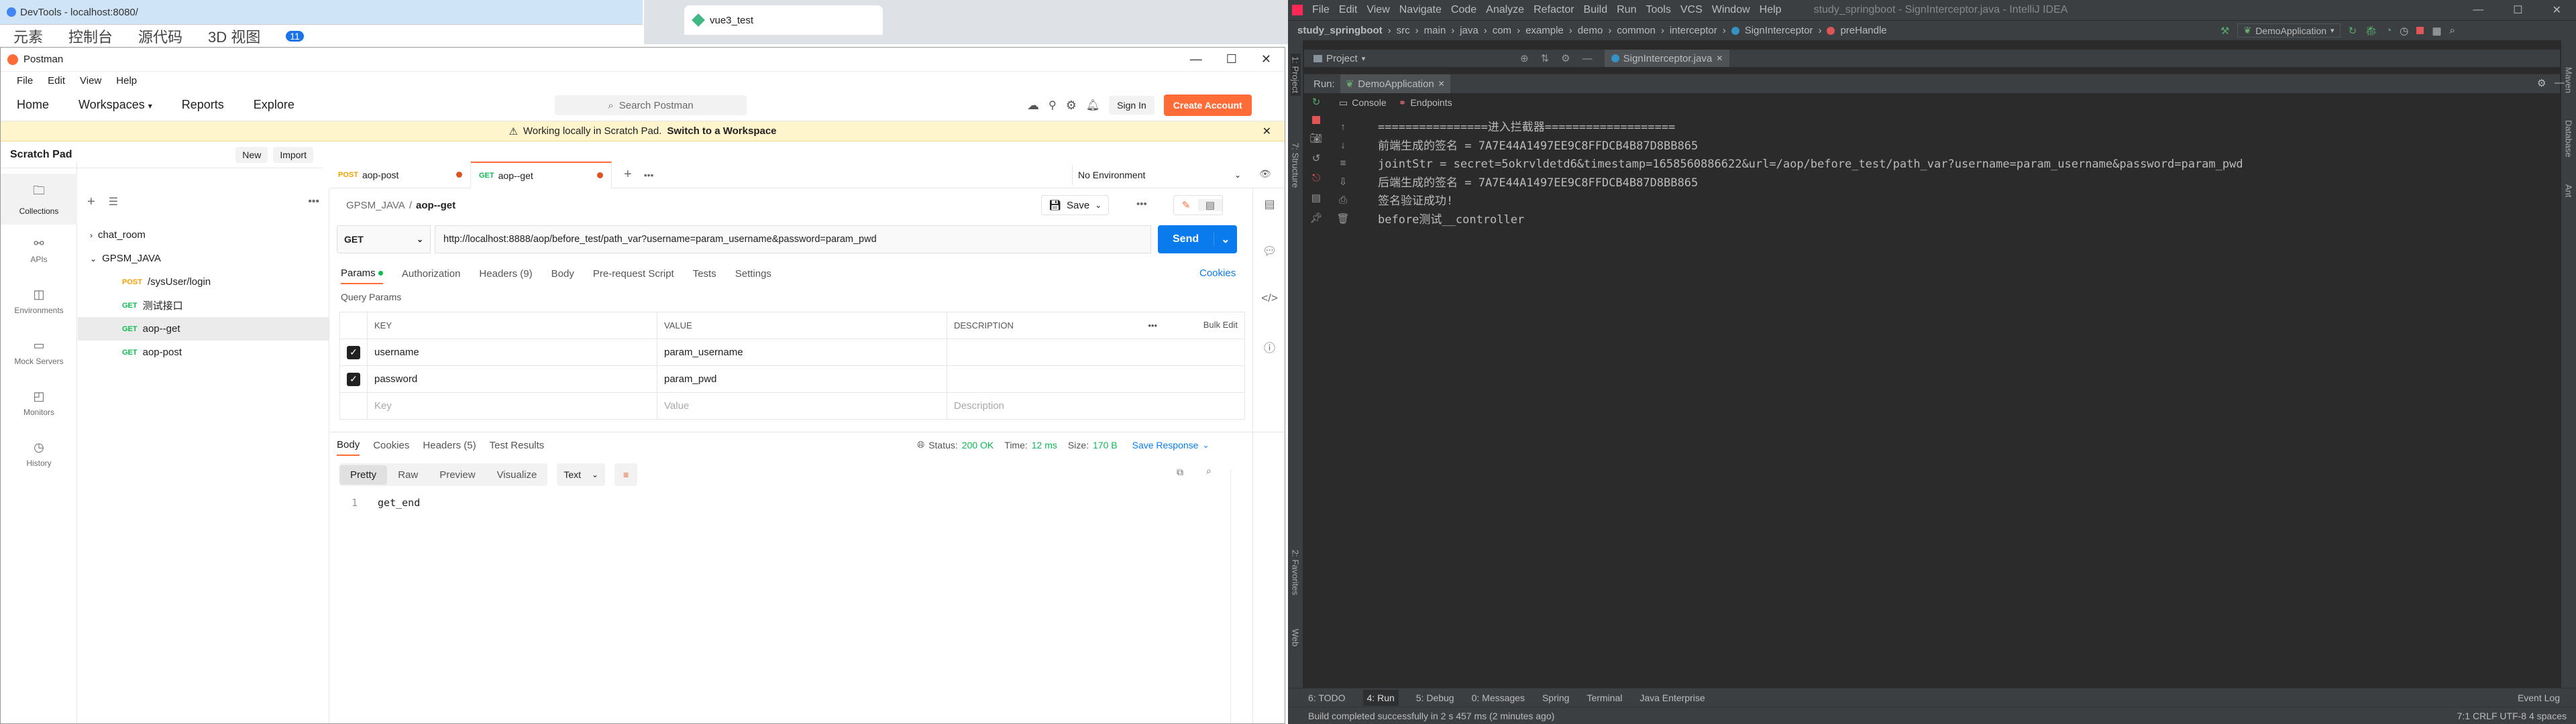  I want to click on eye-icon: 👁︎, so click(1265, 174).